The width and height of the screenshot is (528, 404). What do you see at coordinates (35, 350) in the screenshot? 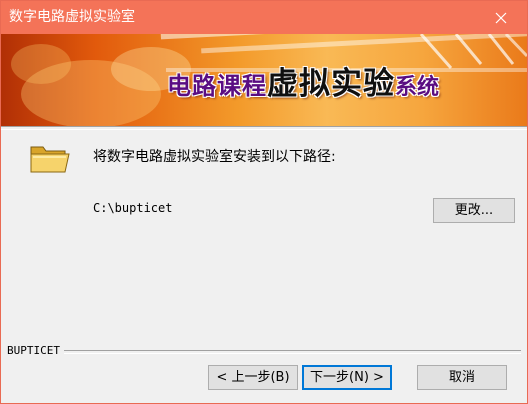
I see `brand-label: BUPTICET` at bounding box center [35, 350].